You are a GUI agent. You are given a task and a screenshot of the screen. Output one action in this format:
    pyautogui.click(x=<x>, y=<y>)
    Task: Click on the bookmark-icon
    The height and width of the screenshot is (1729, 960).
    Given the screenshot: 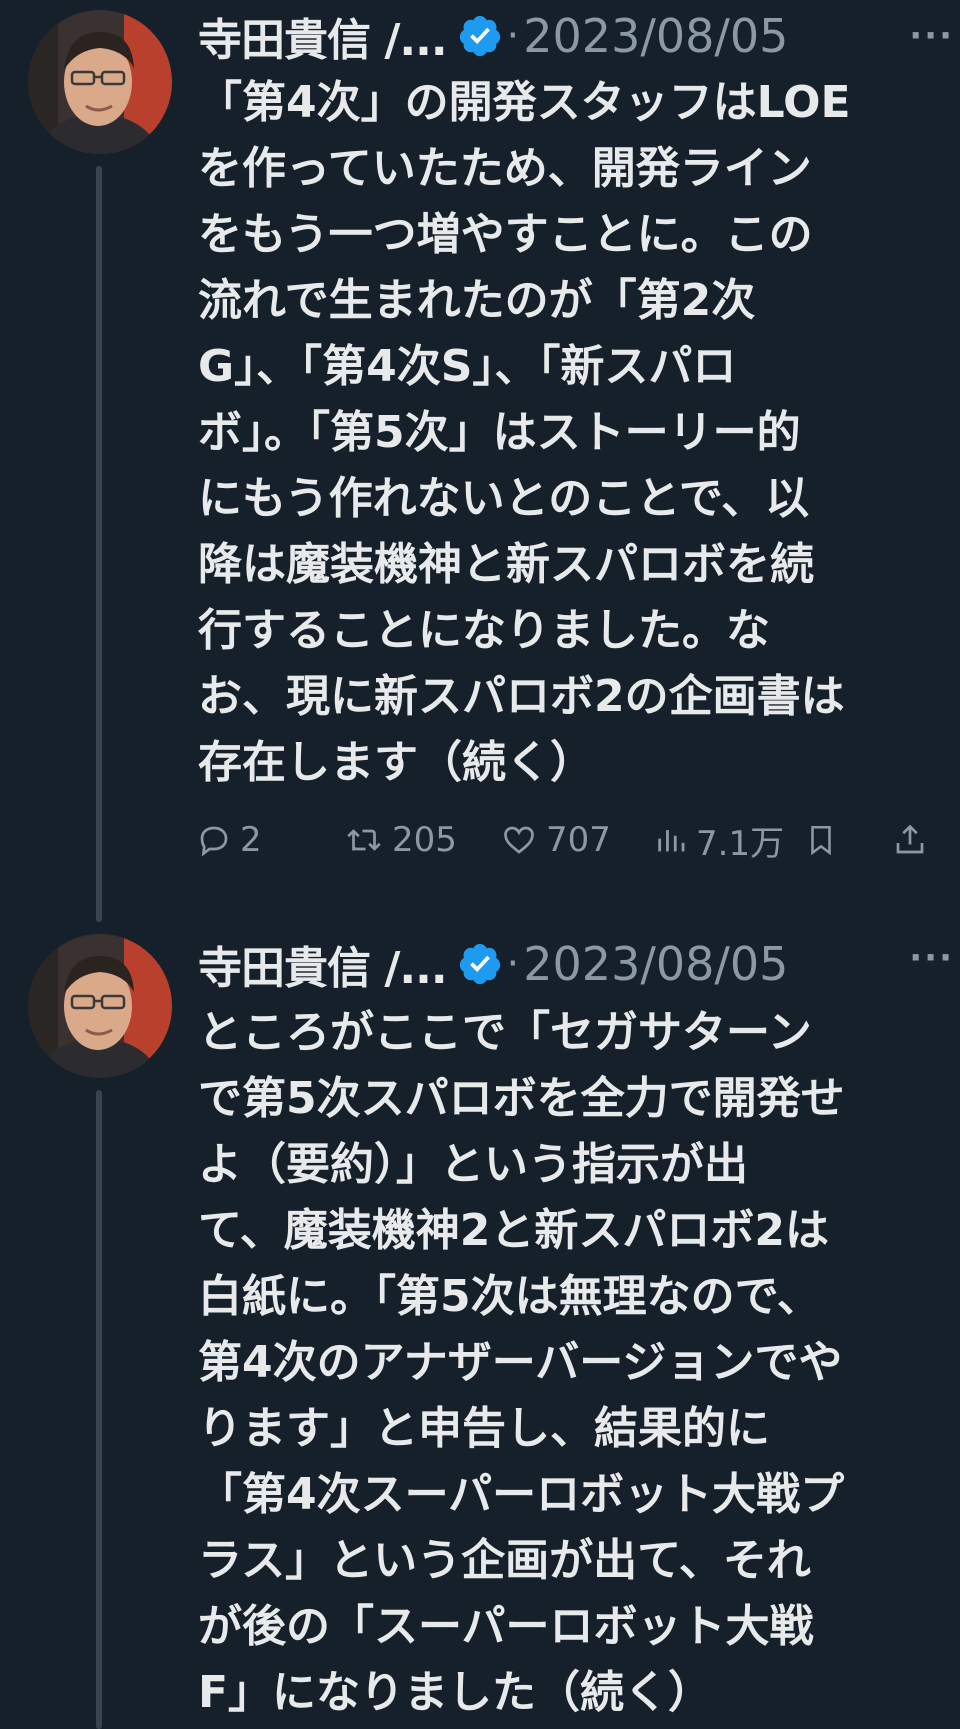 What is the action you would take?
    pyautogui.click(x=821, y=840)
    